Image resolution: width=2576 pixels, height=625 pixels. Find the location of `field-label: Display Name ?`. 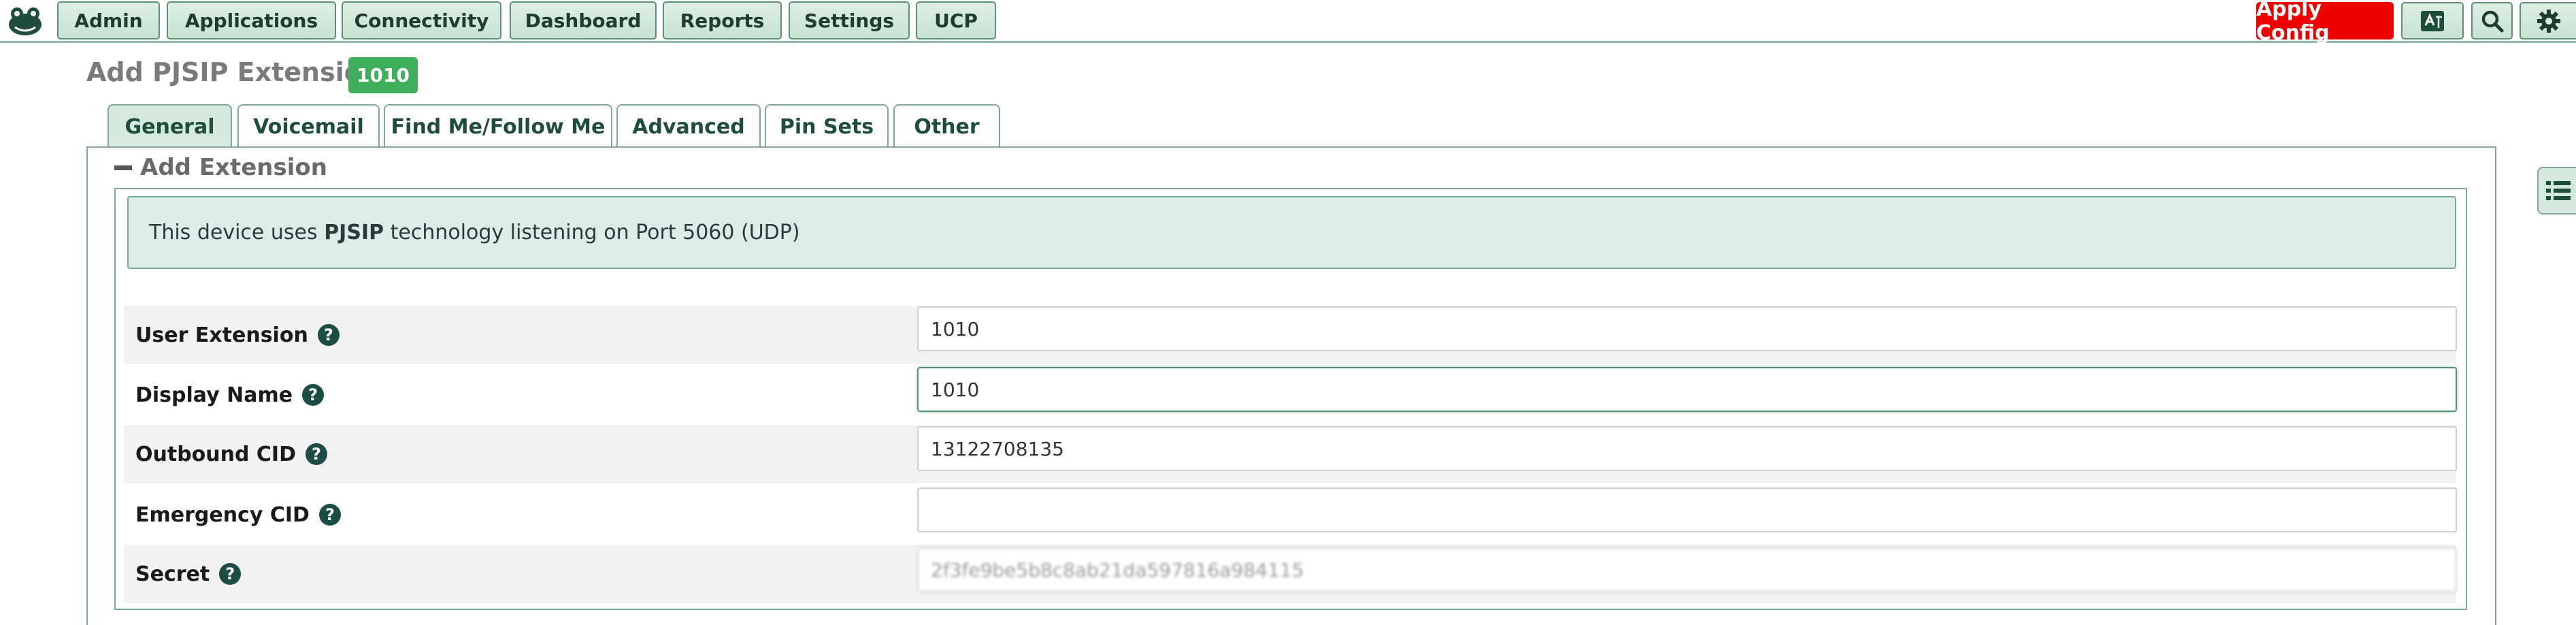

field-label: Display Name ? is located at coordinates (230, 395).